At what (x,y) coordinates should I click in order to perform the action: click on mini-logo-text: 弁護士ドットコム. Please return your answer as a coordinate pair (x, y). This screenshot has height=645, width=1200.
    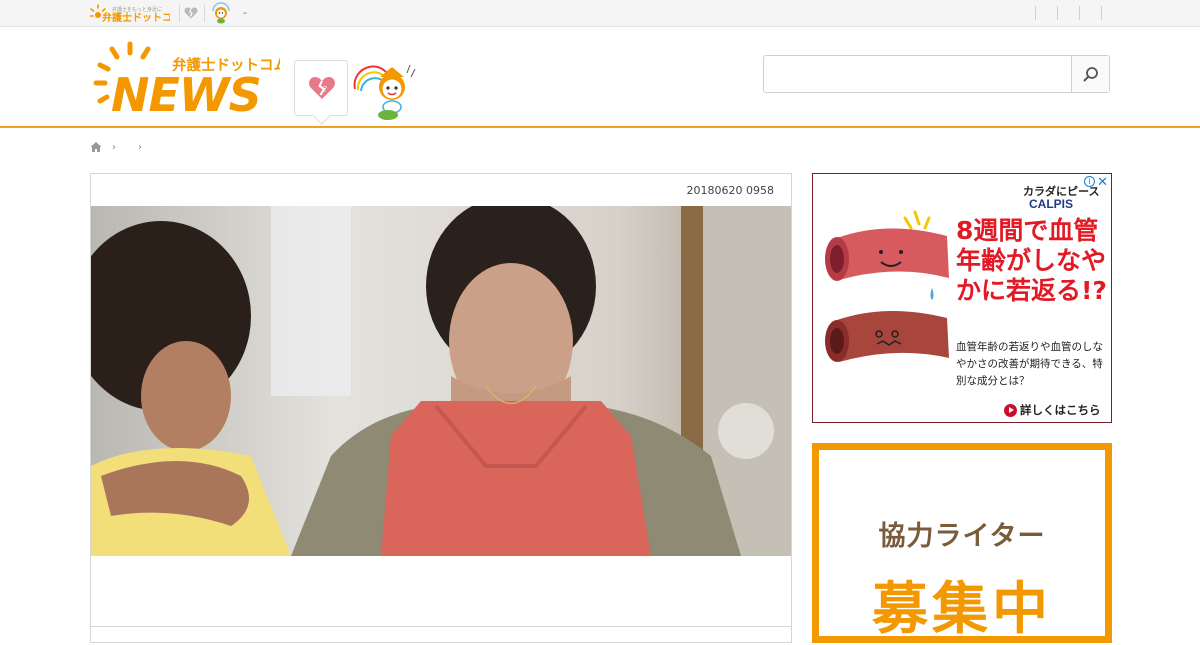
    Looking at the image, I should click on (136, 17).